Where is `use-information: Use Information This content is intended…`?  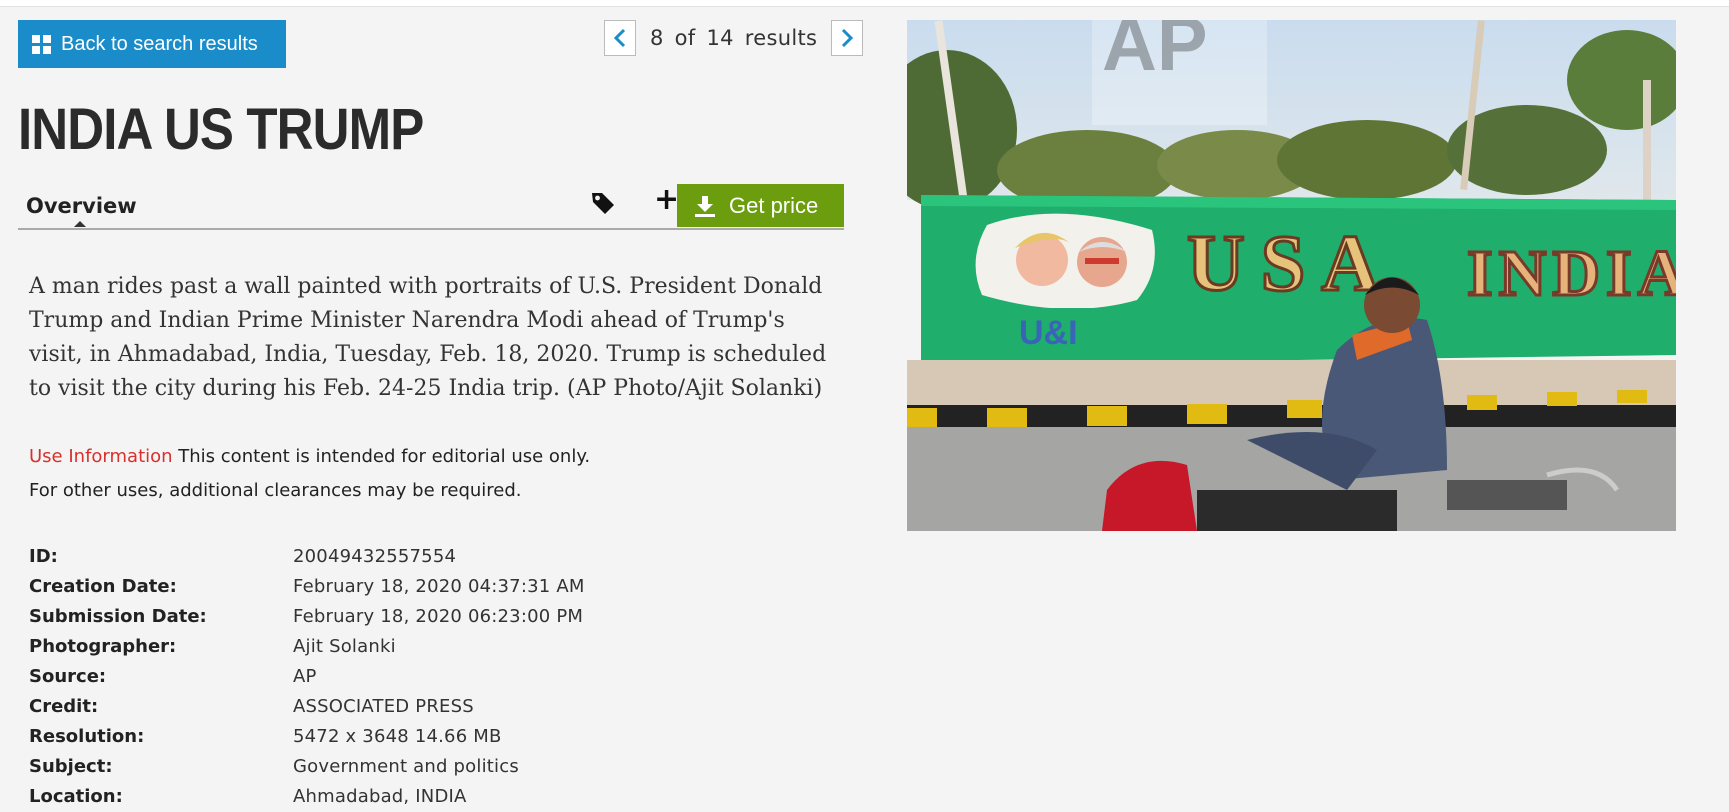
use-information: Use Information This content is intended… is located at coordinates (309, 474).